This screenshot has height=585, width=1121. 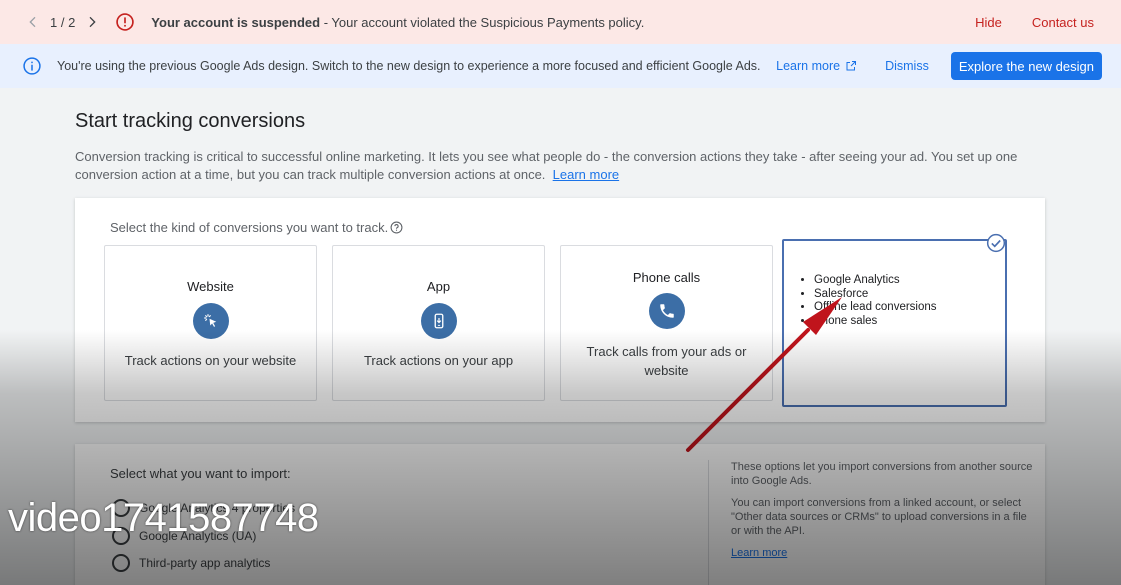 What do you see at coordinates (666, 361) in the screenshot?
I see `phone-calls-card-subtitle: Track calls from your ads or website` at bounding box center [666, 361].